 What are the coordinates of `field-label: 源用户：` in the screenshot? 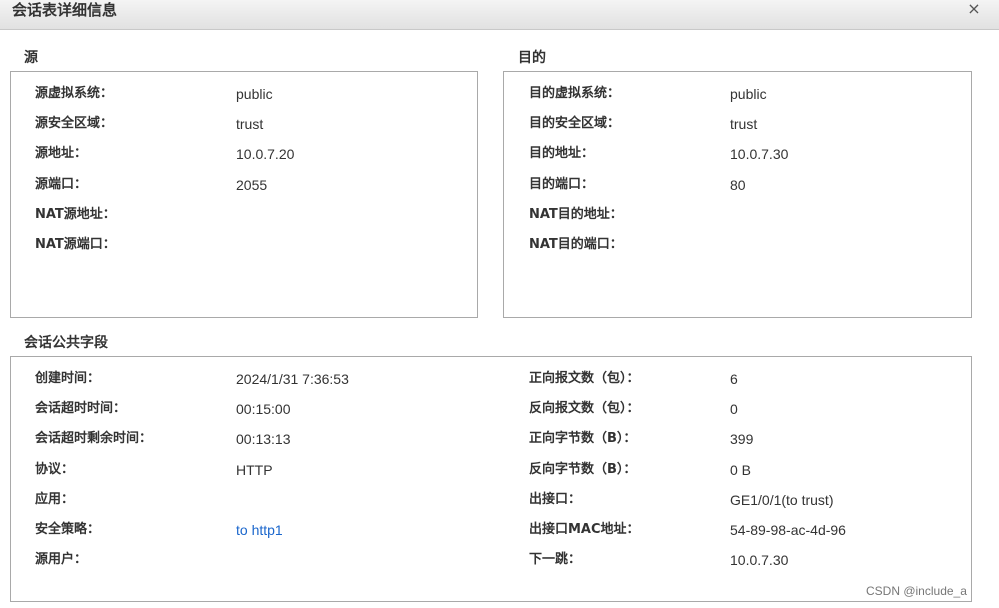 It's located at (61, 559).